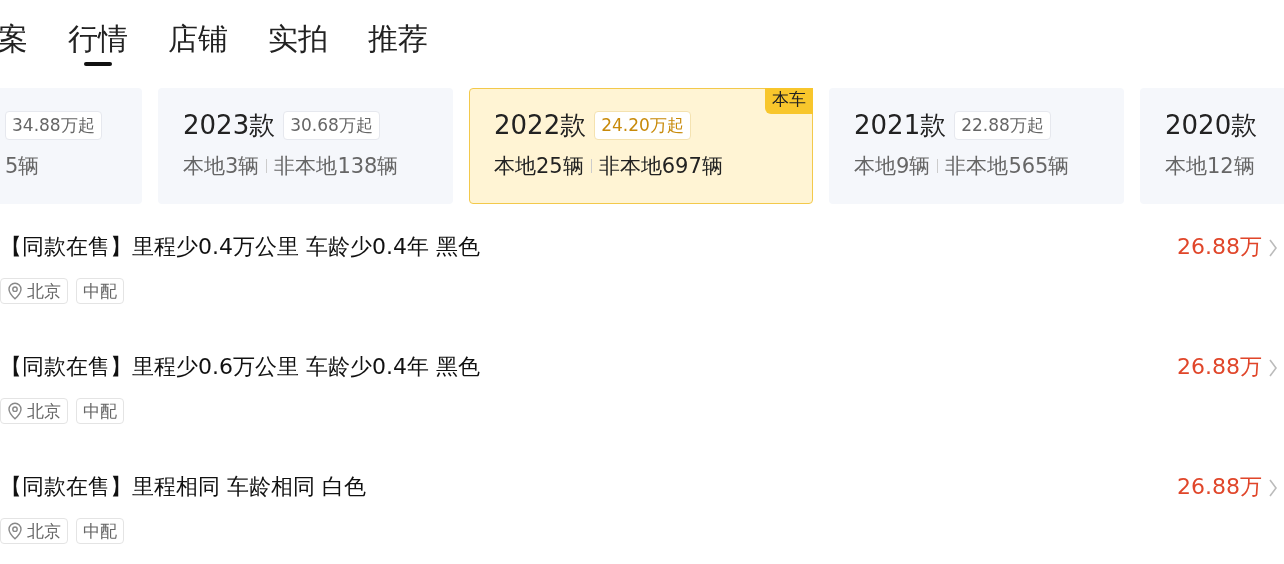  What do you see at coordinates (240, 247) in the screenshot?
I see `listing-title: 【同款在售】里程少0.4万公里 车龄少0.4年 黑色` at bounding box center [240, 247].